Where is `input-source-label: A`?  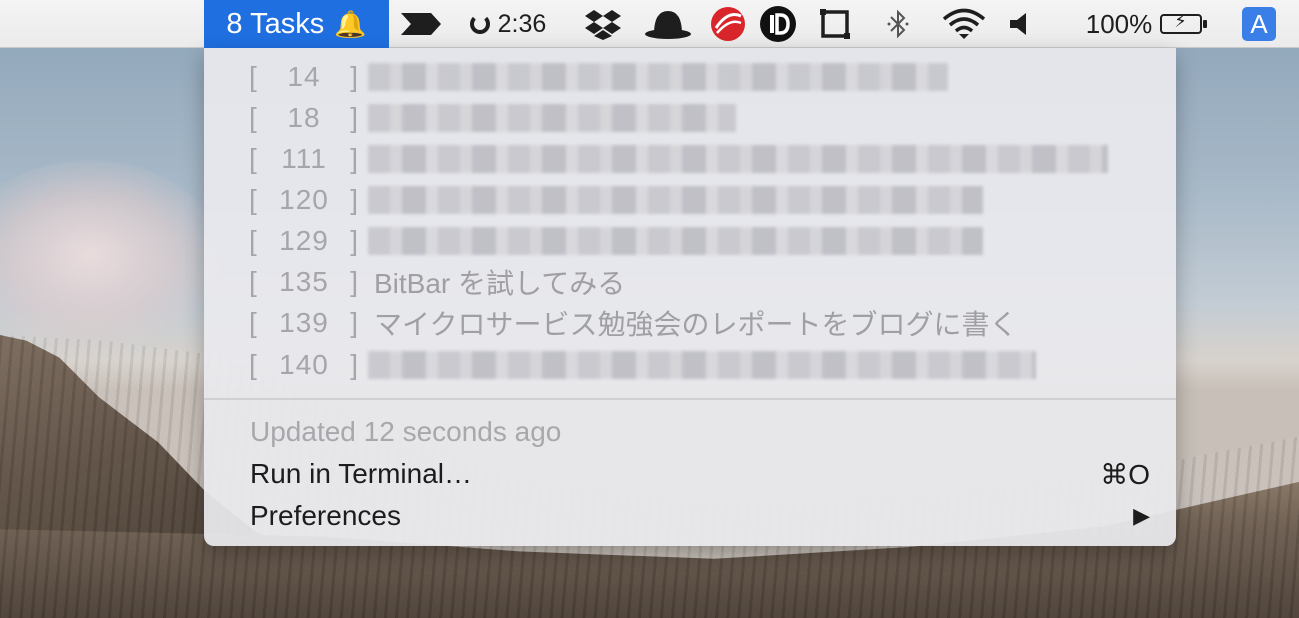 input-source-label: A is located at coordinates (1259, 23).